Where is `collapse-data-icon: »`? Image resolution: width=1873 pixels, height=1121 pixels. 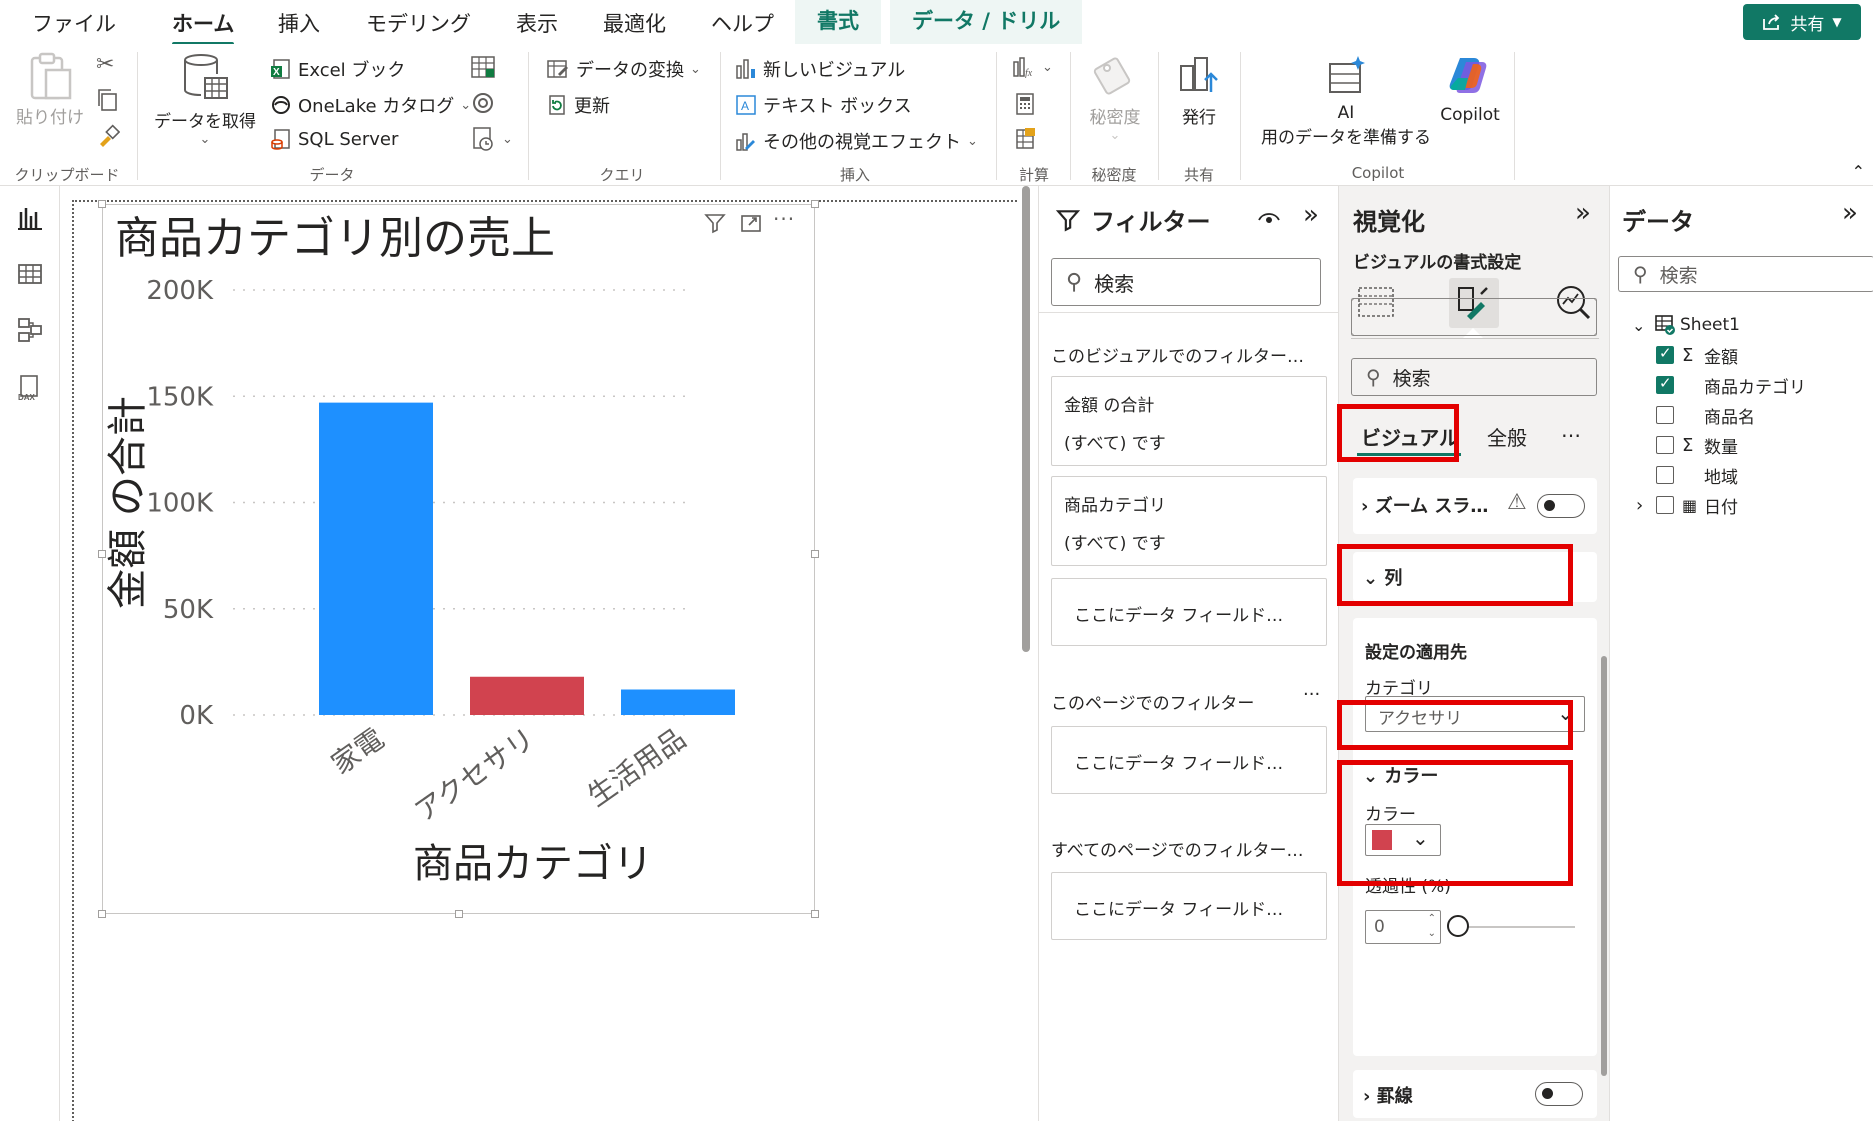
collapse-data-icon: » is located at coordinates (1850, 213).